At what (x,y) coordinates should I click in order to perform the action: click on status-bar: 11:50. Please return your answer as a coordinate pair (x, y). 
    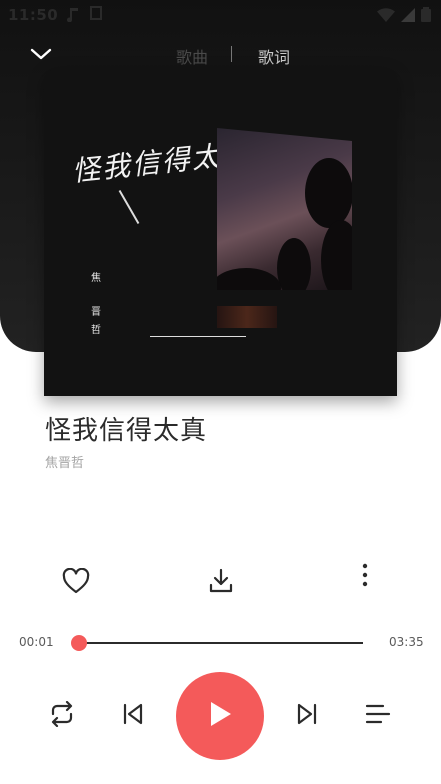
    Looking at the image, I should click on (220, 15).